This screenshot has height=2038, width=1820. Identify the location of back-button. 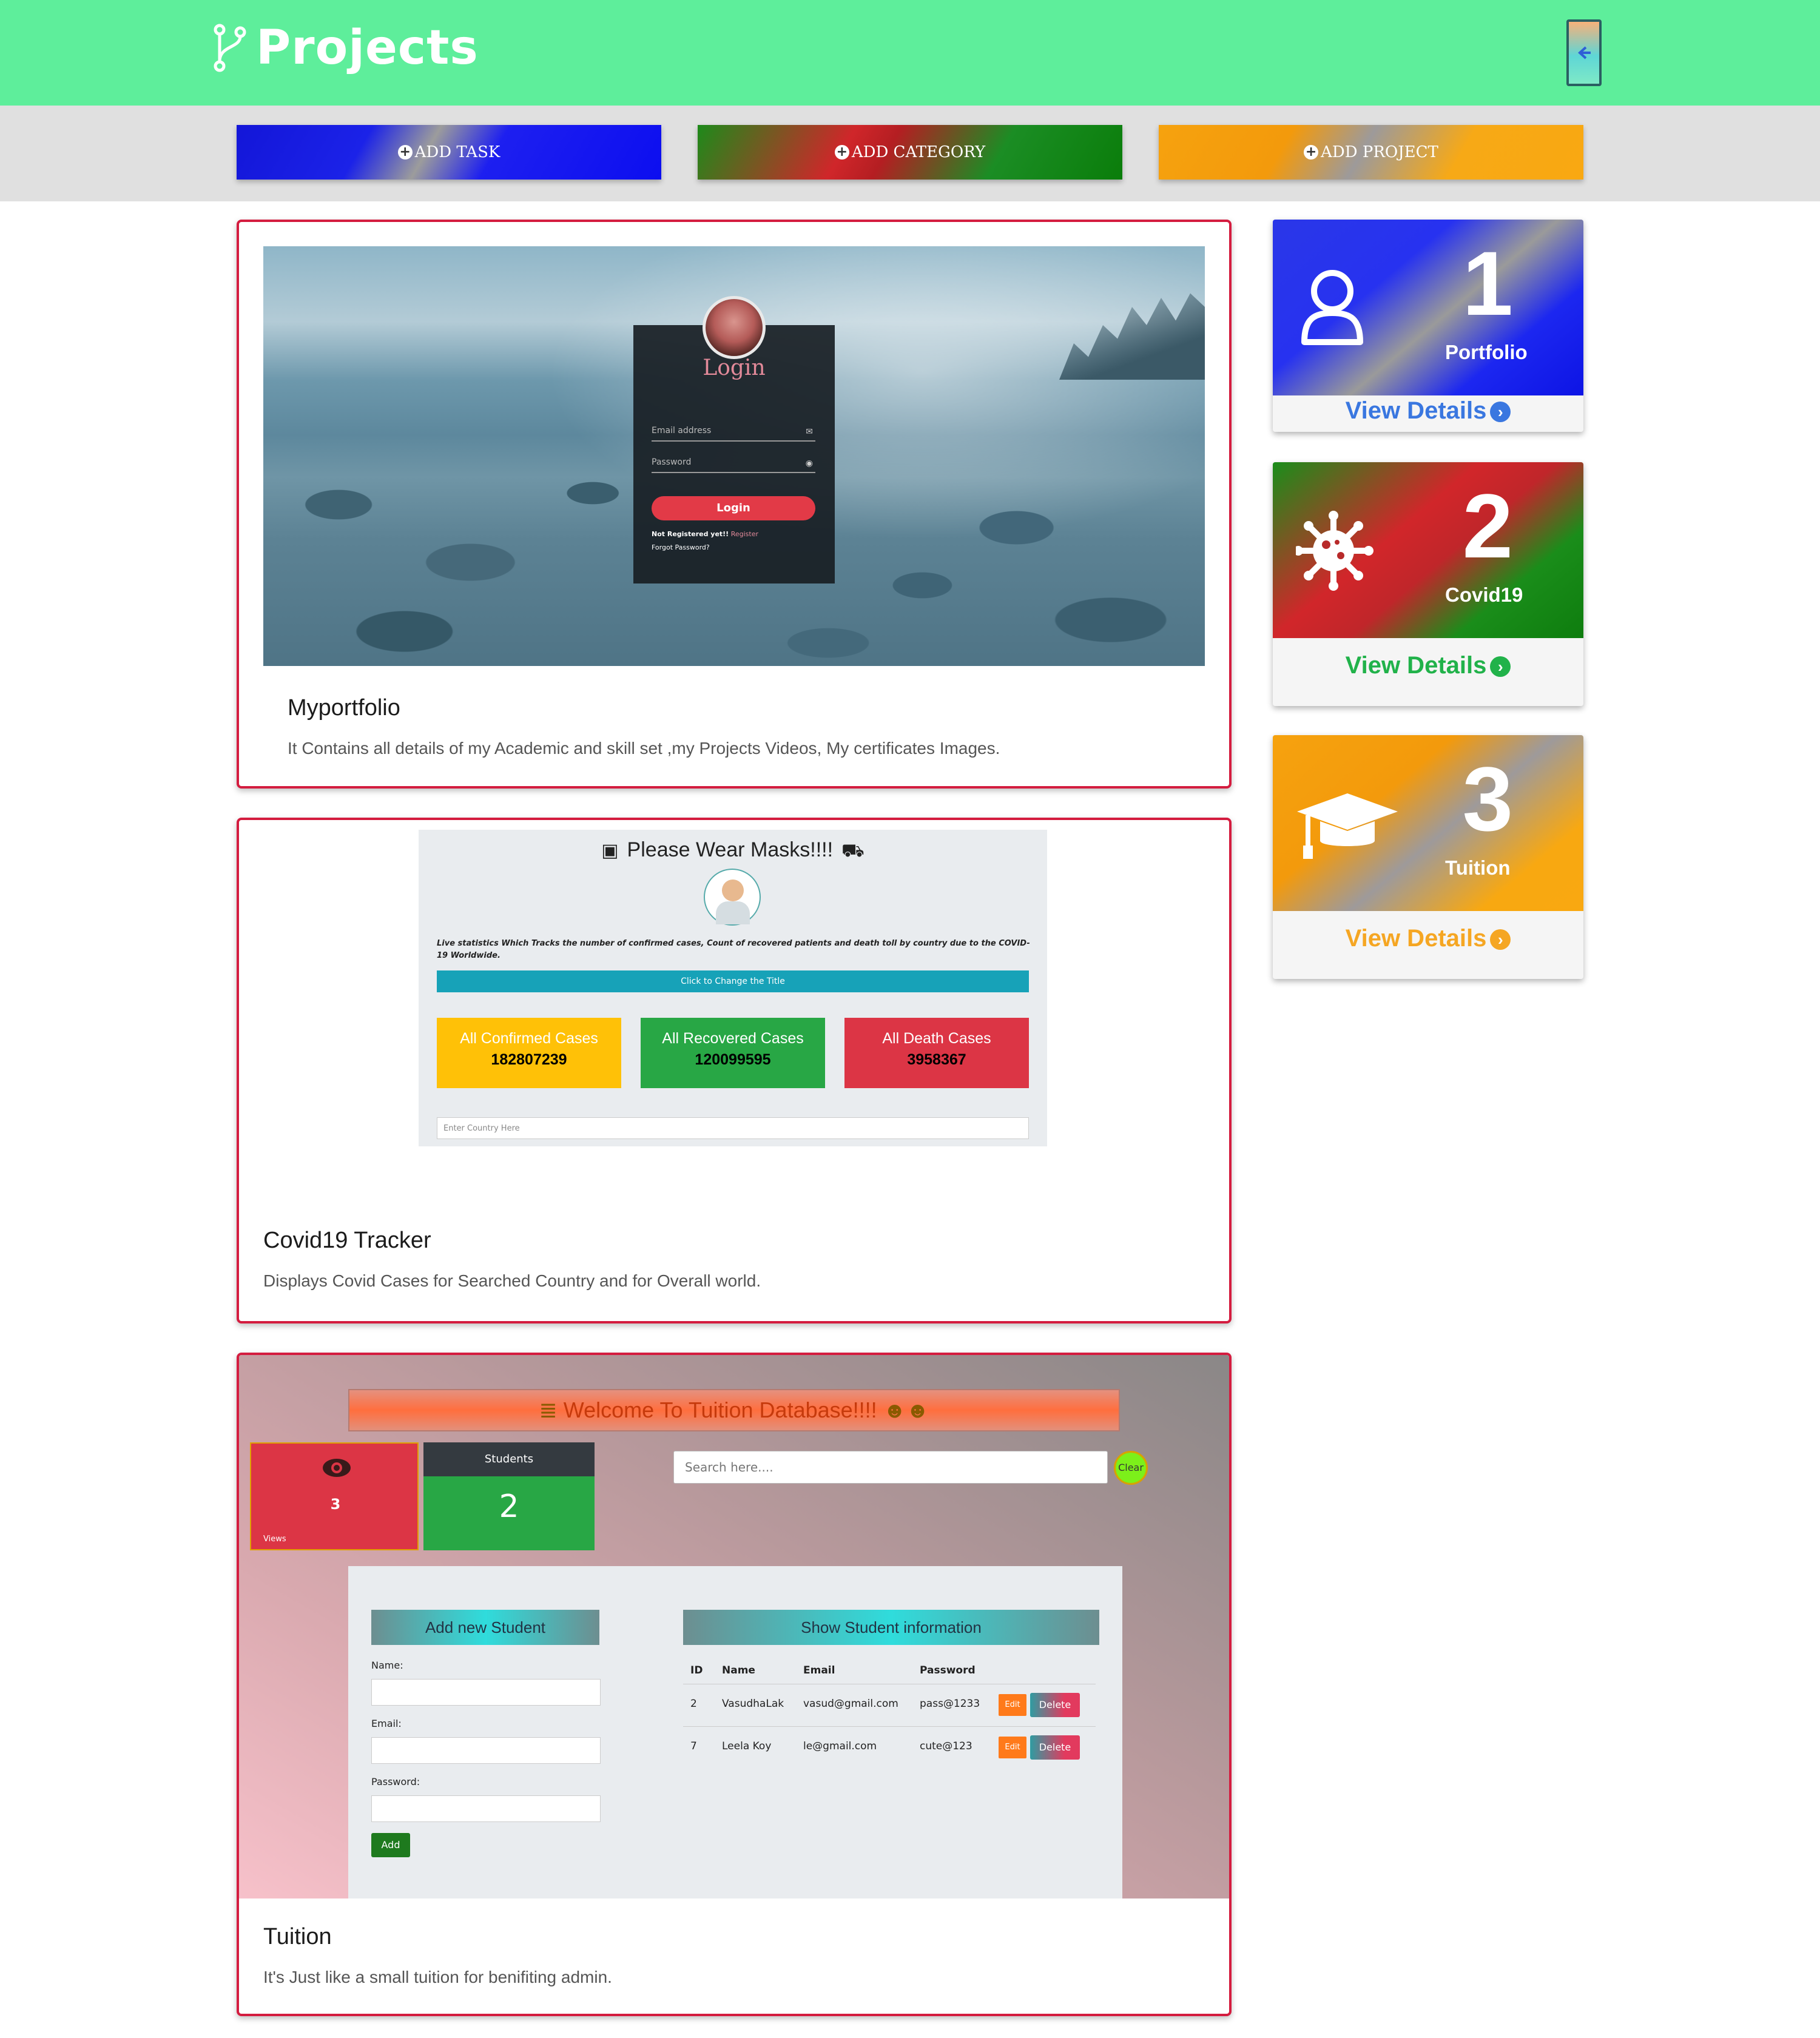
(1584, 52).